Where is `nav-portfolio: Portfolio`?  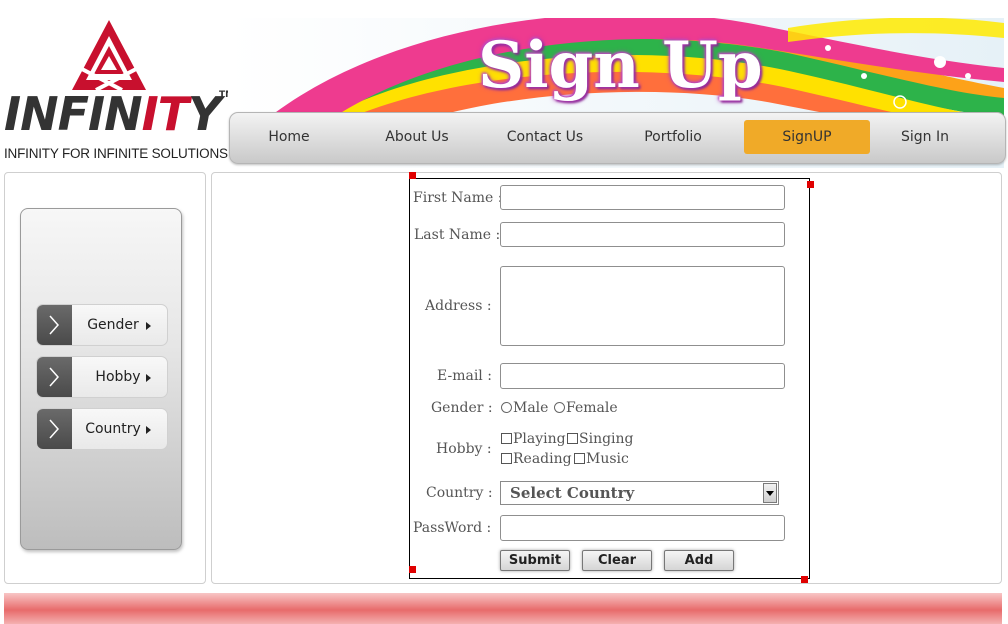 nav-portfolio: Portfolio is located at coordinates (673, 137).